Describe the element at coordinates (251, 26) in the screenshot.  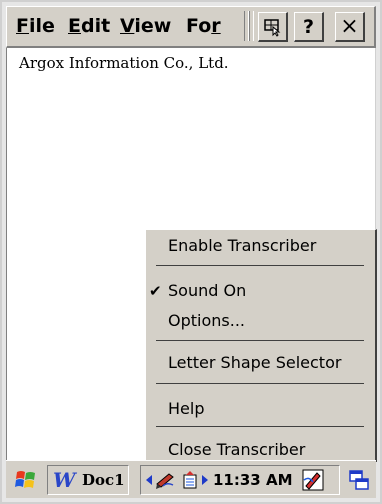
I see `menubar-grip` at that location.